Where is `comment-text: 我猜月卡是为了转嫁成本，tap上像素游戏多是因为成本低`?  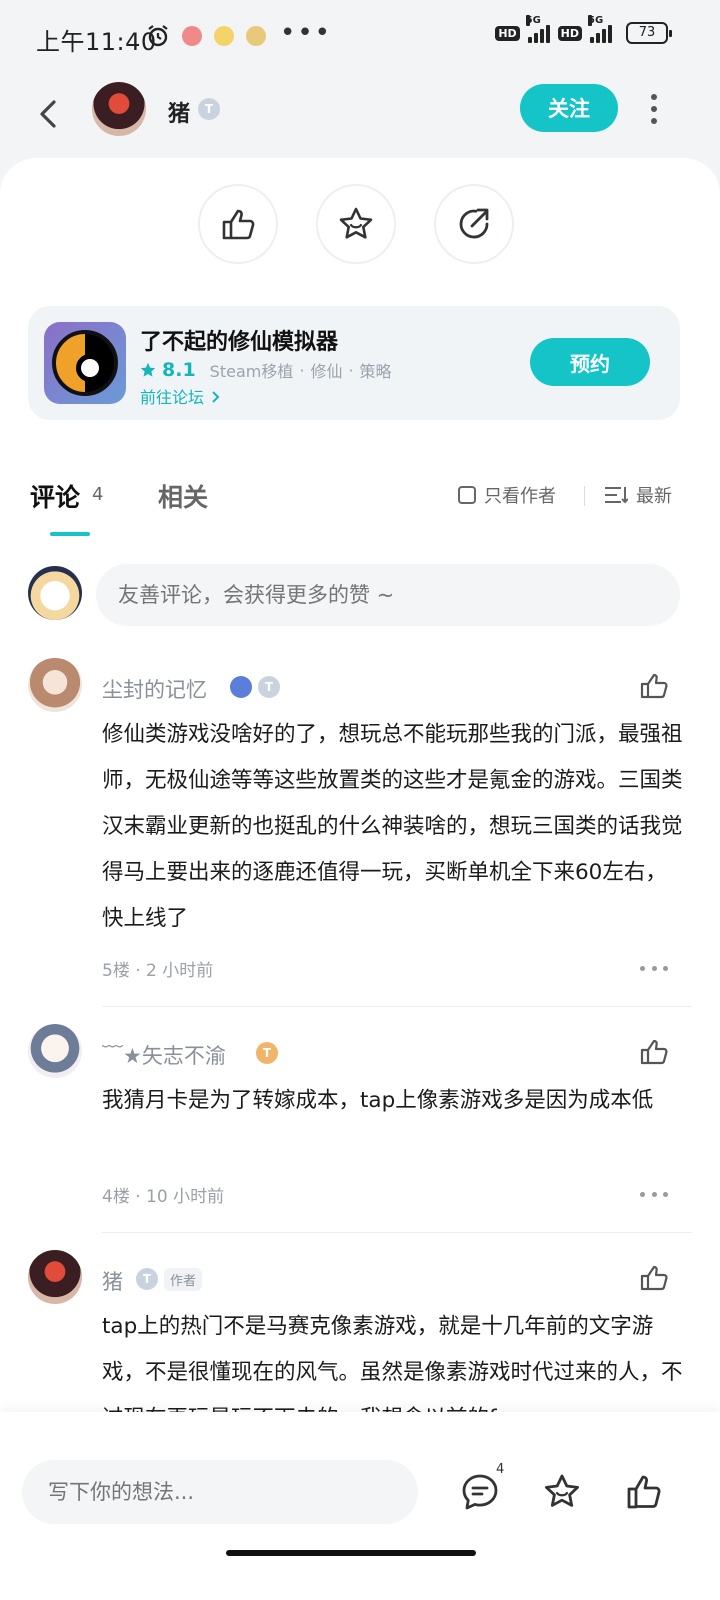 comment-text: 我猜月卡是为了转嫁成本，tap上像素游戏多是因为成本低 is located at coordinates (378, 1100).